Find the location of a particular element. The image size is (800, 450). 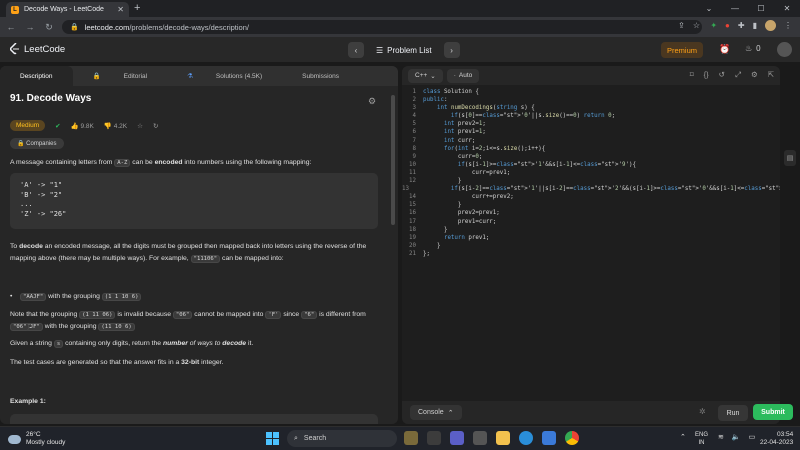

app-icon-store is located at coordinates (480, 438).